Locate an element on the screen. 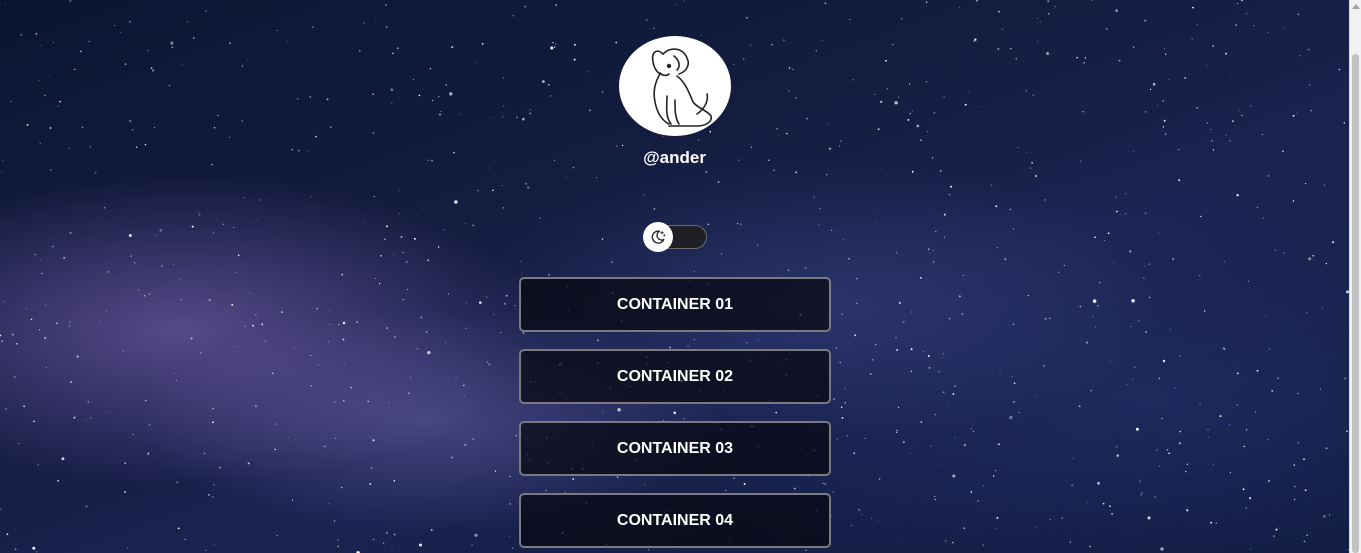  moon-stars-icon is located at coordinates (658, 237).